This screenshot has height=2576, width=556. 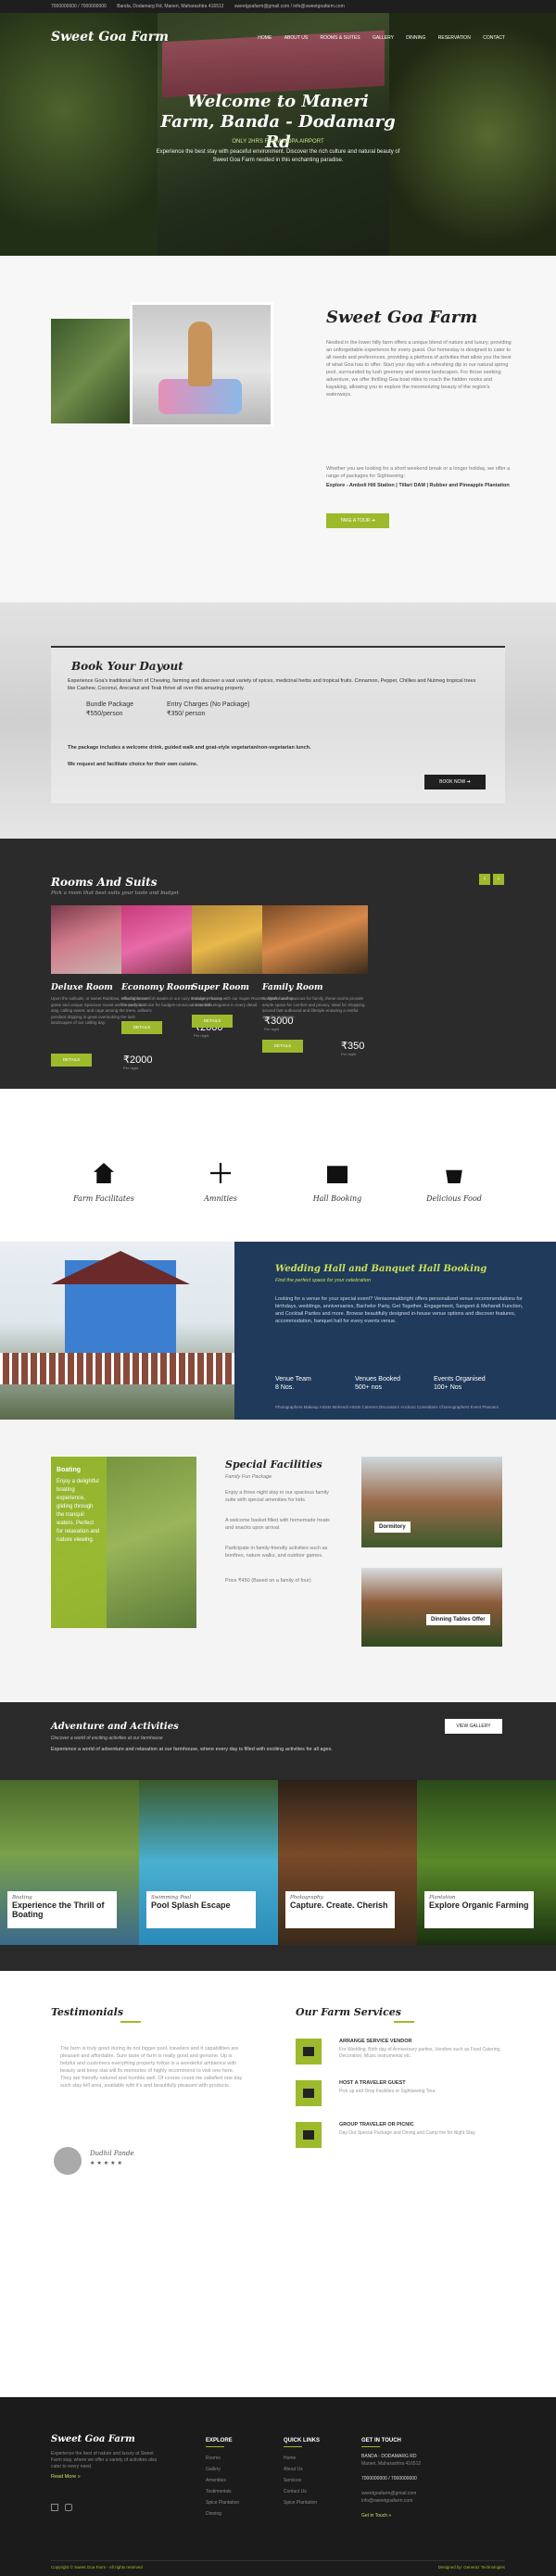 What do you see at coordinates (381, 1269) in the screenshot?
I see `wedding-title: Wedding Hall and Banquet Hall Booking` at bounding box center [381, 1269].